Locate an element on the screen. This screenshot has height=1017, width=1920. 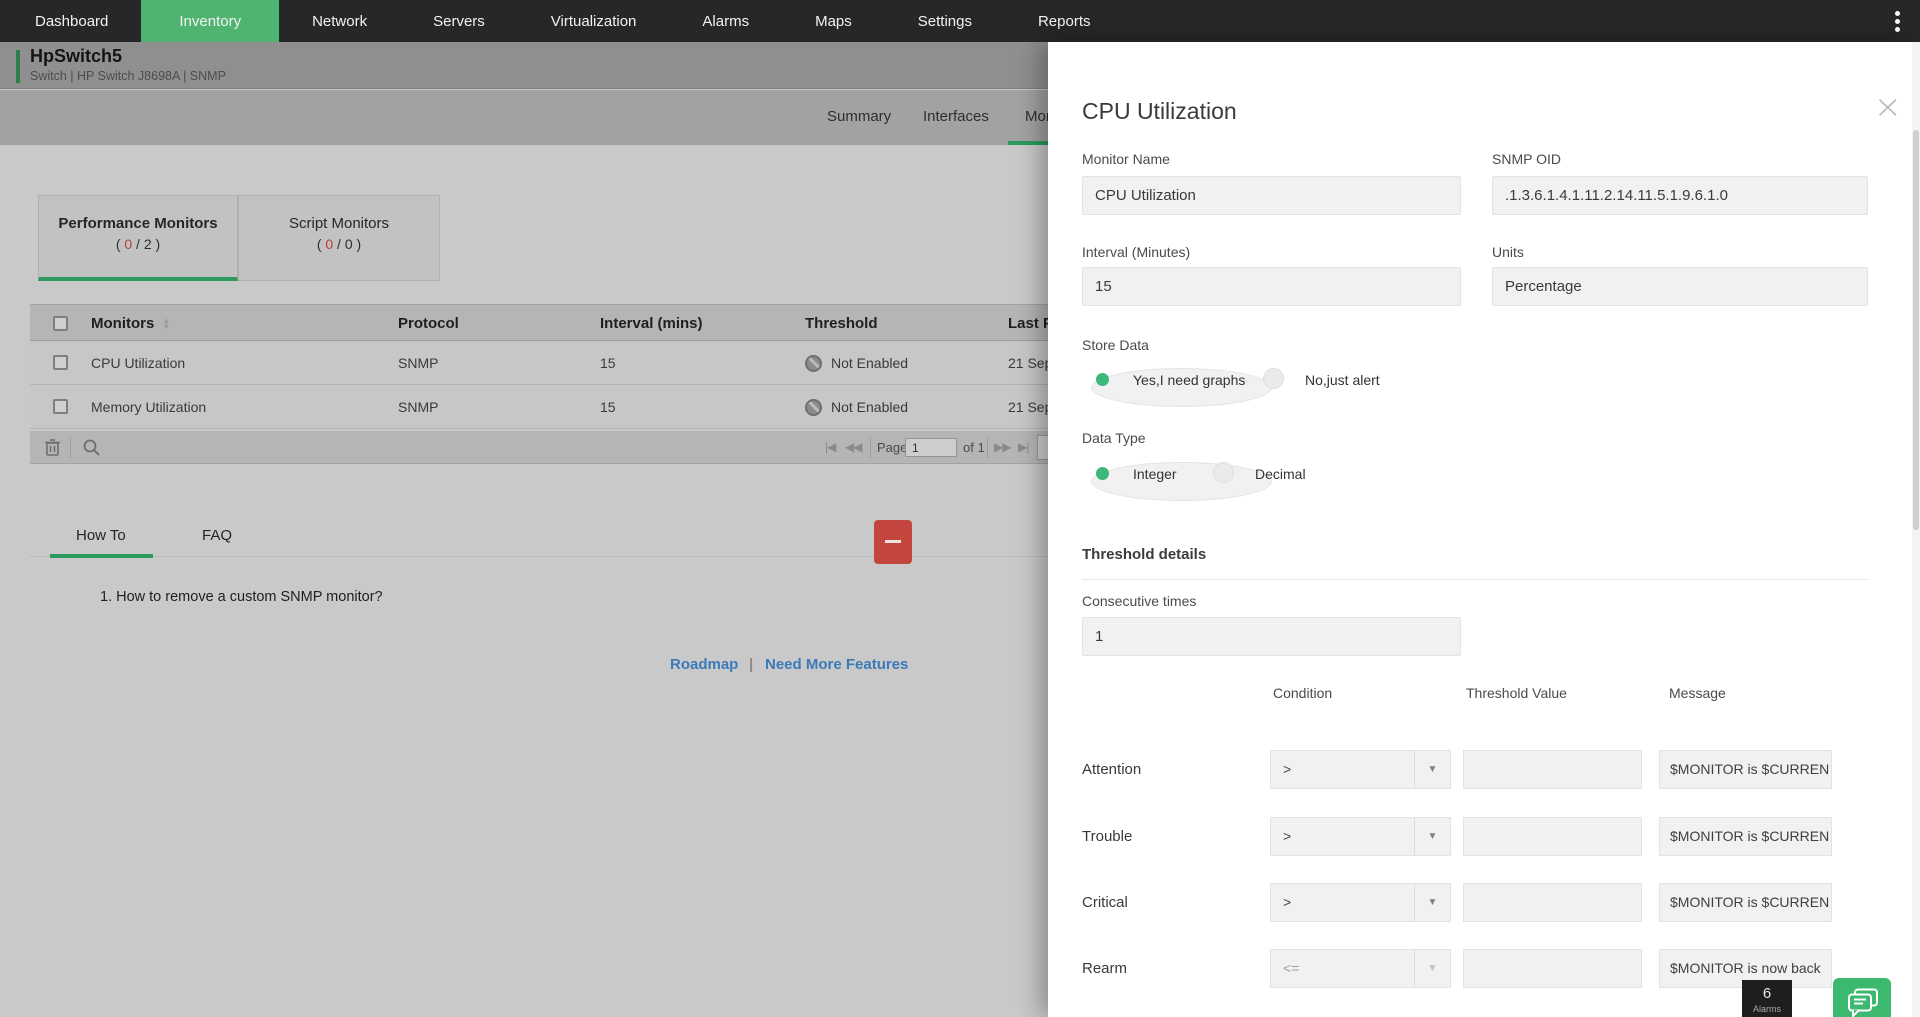
divider is located at coordinates (1475, 579).